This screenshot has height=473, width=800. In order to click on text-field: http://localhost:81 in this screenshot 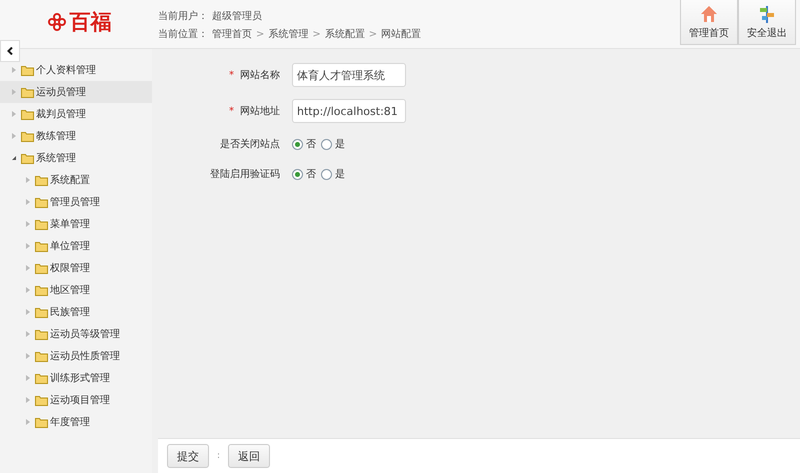, I will do `click(349, 111)`.